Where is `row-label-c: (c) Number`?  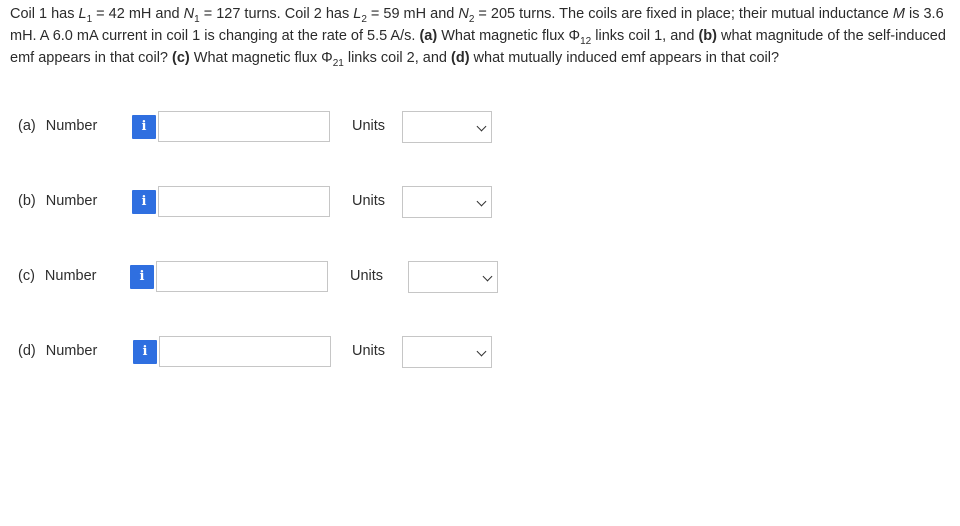
row-label-c: (c) Number is located at coordinates (57, 276).